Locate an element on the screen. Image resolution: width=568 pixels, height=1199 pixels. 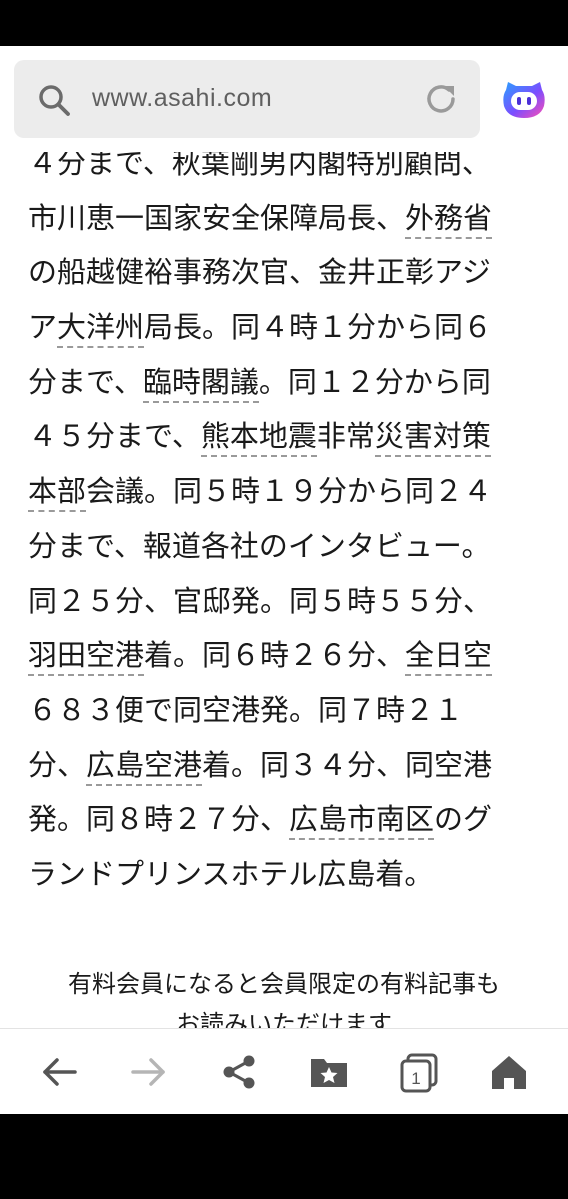
system-nav-bar is located at coordinates (284, 1156).